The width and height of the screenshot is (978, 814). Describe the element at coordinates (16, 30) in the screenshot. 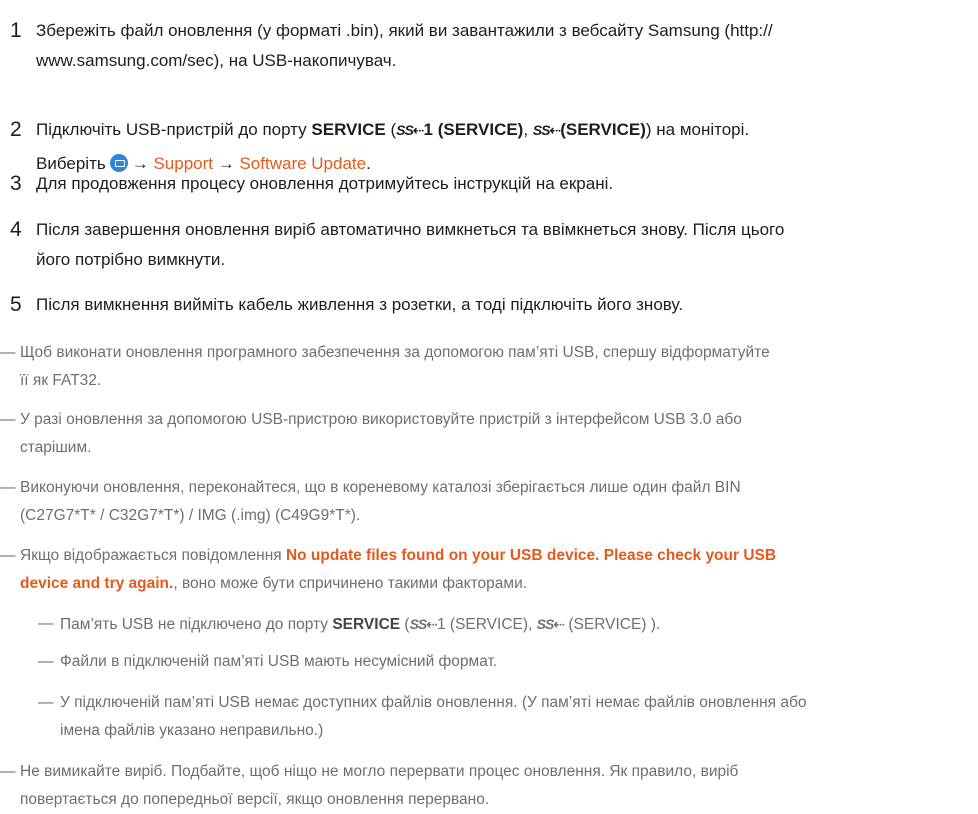

I see `step-number: 1` at that location.